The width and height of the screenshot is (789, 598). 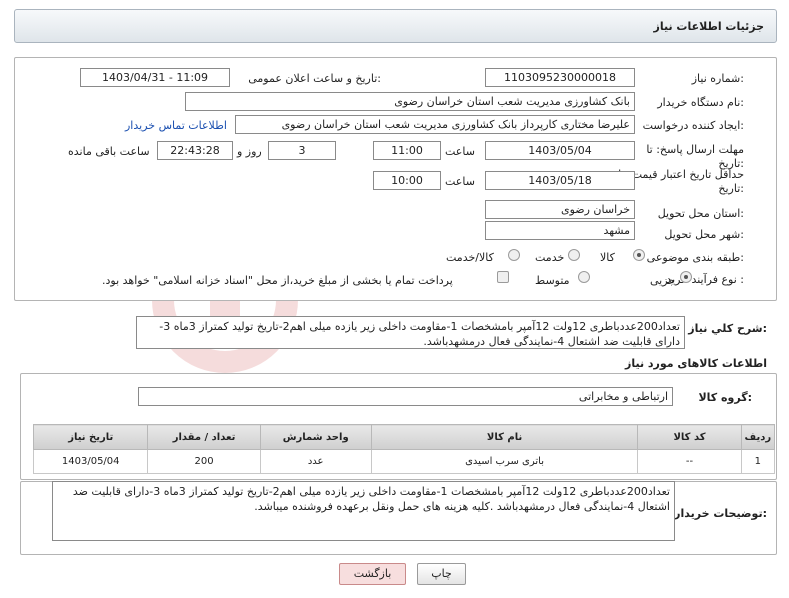 I want to click on days-label: روز و, so click(x=249, y=151).